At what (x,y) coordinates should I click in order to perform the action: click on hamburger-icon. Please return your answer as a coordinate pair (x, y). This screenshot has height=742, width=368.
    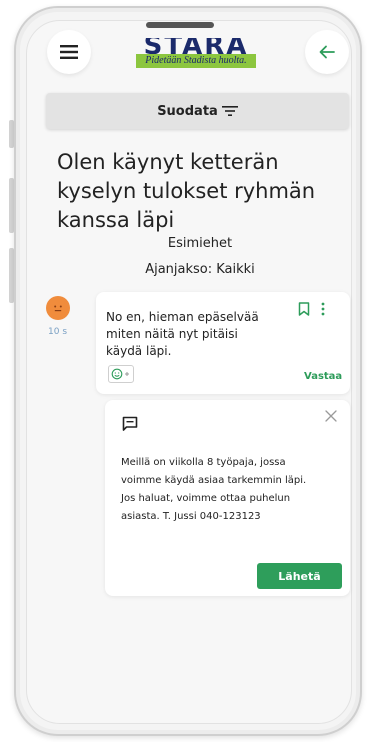
    Looking at the image, I should click on (69, 52).